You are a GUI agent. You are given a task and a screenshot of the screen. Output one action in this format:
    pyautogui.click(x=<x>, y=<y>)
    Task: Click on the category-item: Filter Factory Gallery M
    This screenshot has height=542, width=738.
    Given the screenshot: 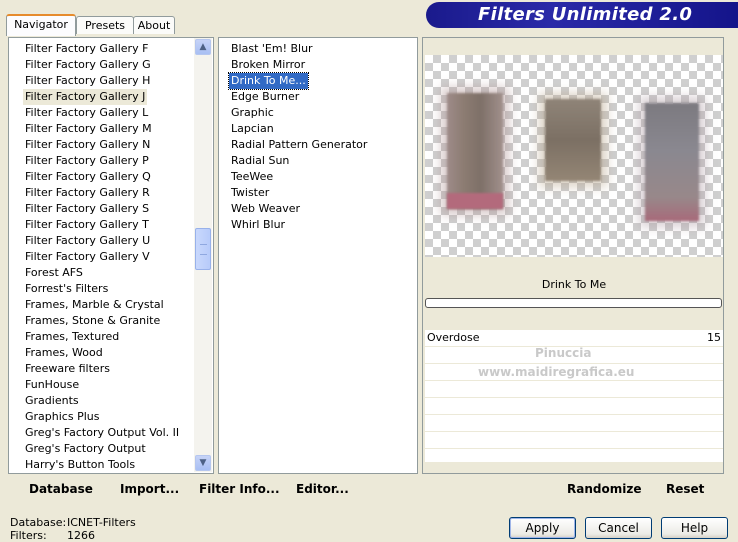 What is the action you would take?
    pyautogui.click(x=88, y=129)
    